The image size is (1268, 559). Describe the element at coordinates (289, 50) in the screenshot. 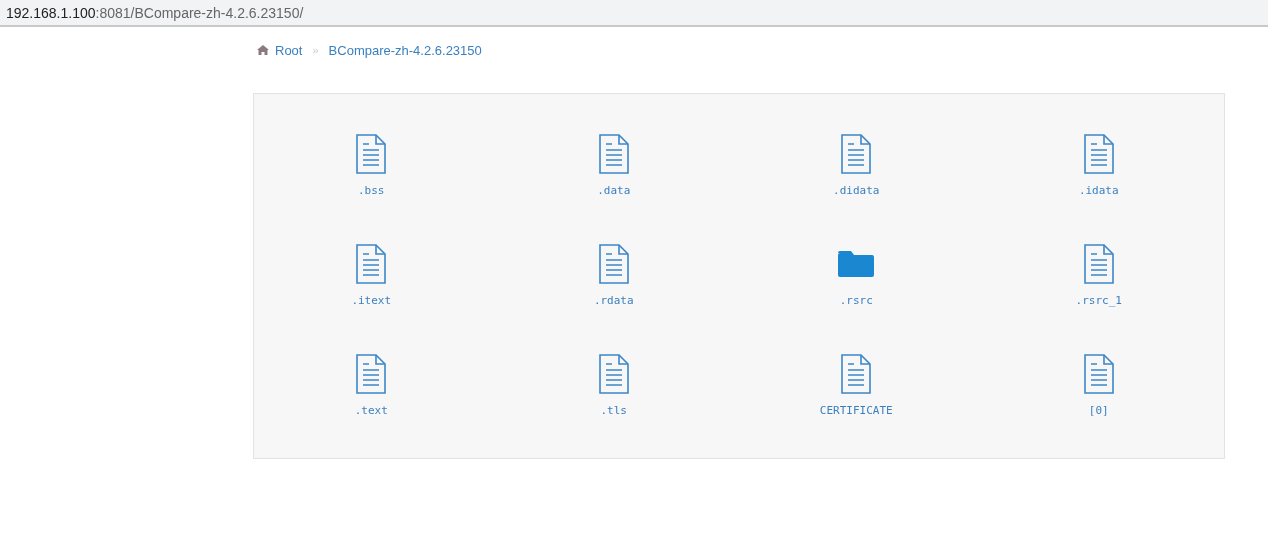

I see `breadcrumb-link: Root` at that location.